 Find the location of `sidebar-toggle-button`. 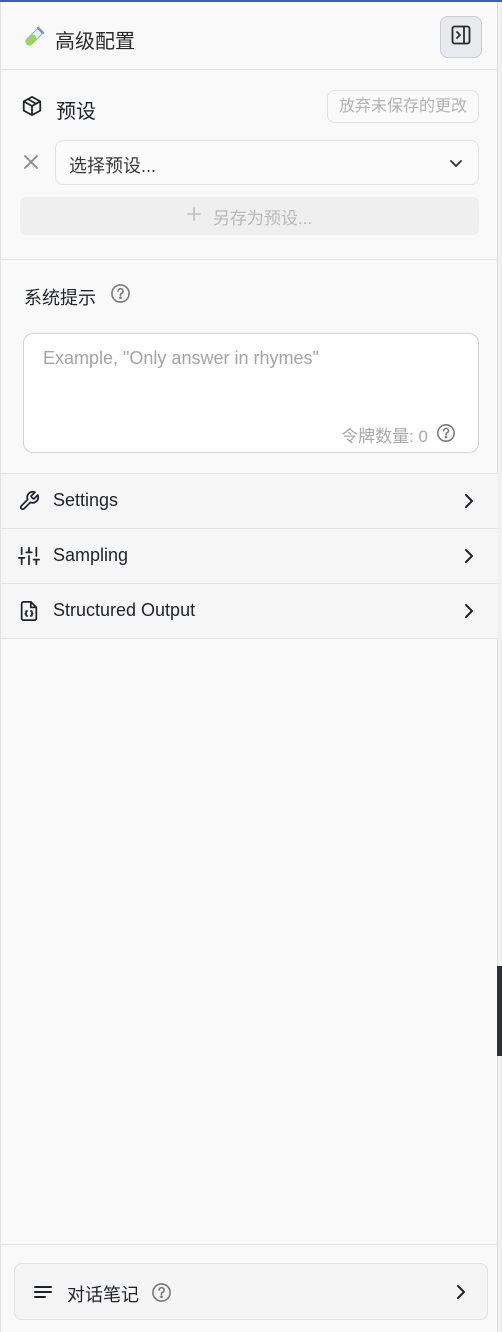

sidebar-toggle-button is located at coordinates (461, 37).